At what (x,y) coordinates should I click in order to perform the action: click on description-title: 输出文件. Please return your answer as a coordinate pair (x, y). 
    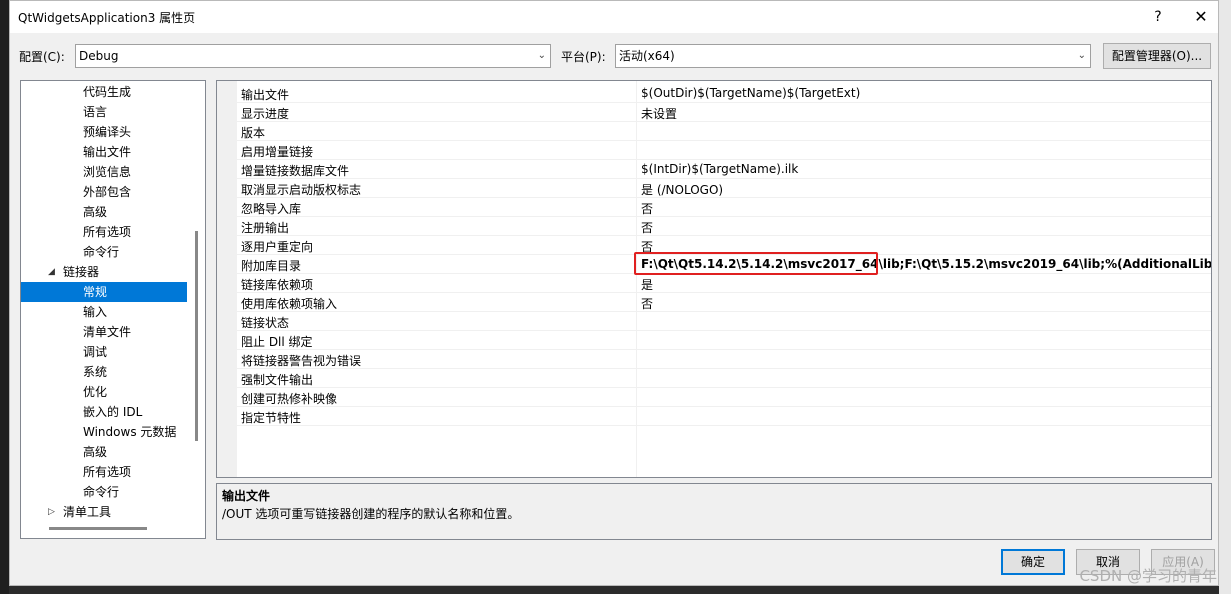
    Looking at the image, I should click on (246, 496).